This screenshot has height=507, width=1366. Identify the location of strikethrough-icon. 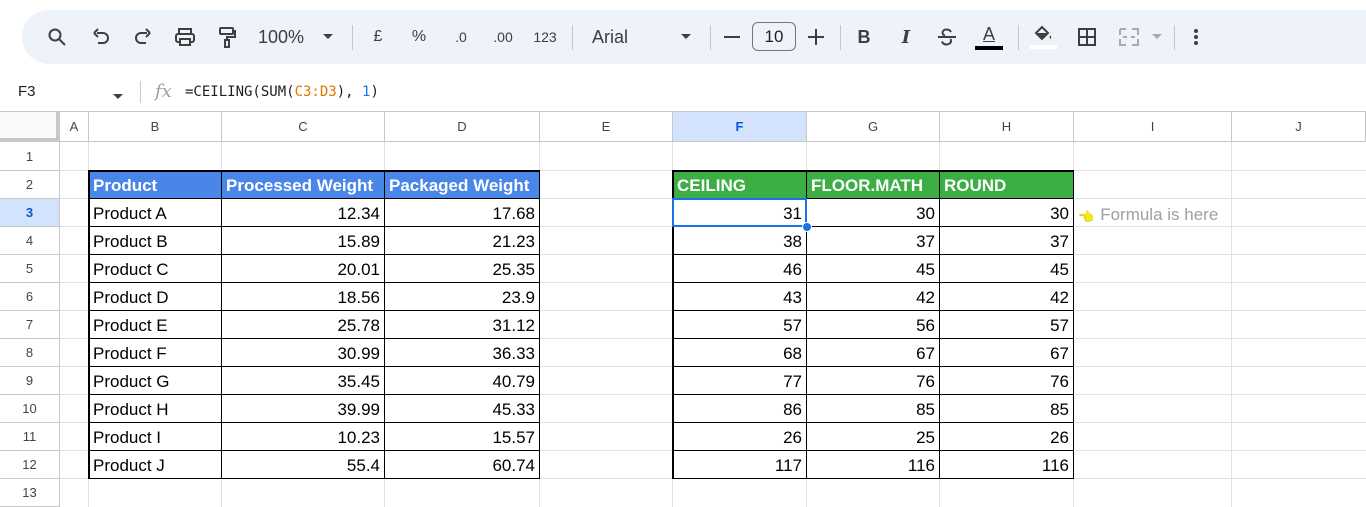
(947, 37).